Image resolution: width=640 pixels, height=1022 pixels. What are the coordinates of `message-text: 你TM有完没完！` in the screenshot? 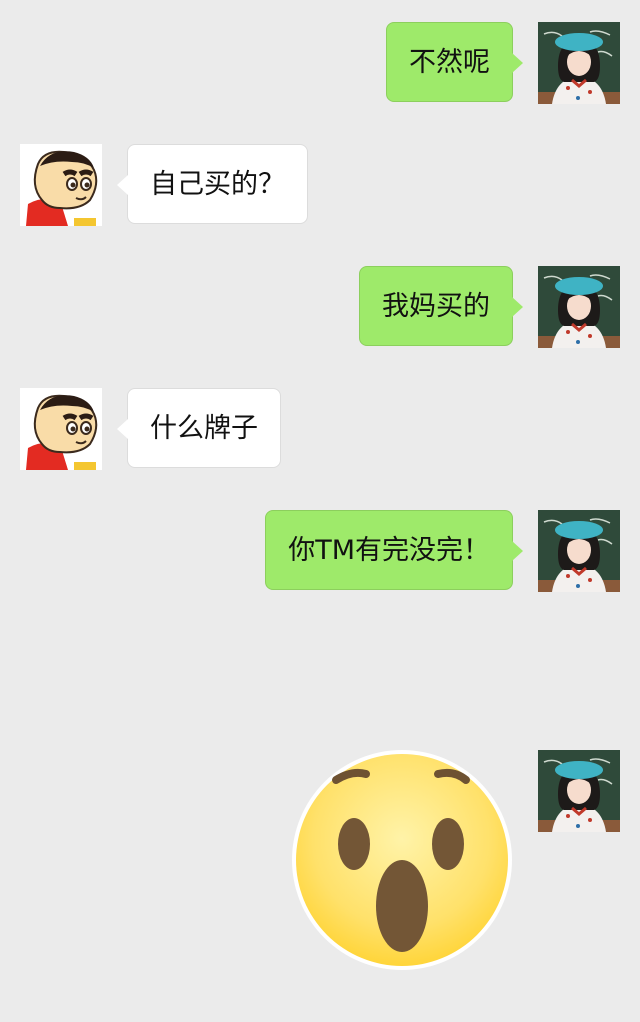 It's located at (389, 550).